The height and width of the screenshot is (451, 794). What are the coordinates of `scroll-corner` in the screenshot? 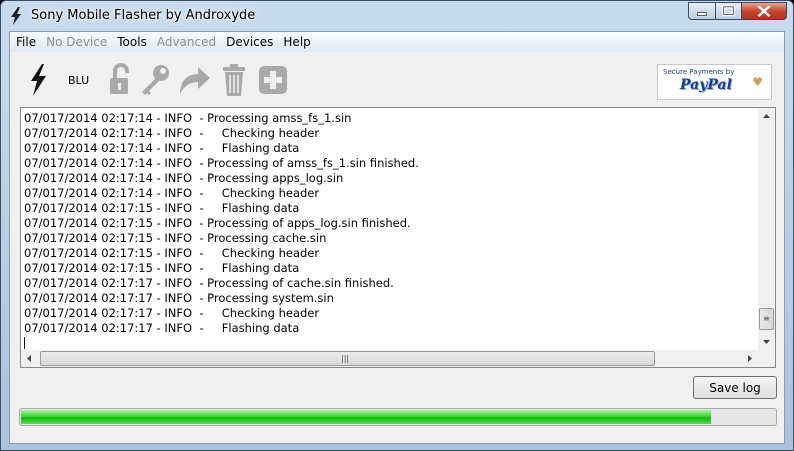 It's located at (766, 358).